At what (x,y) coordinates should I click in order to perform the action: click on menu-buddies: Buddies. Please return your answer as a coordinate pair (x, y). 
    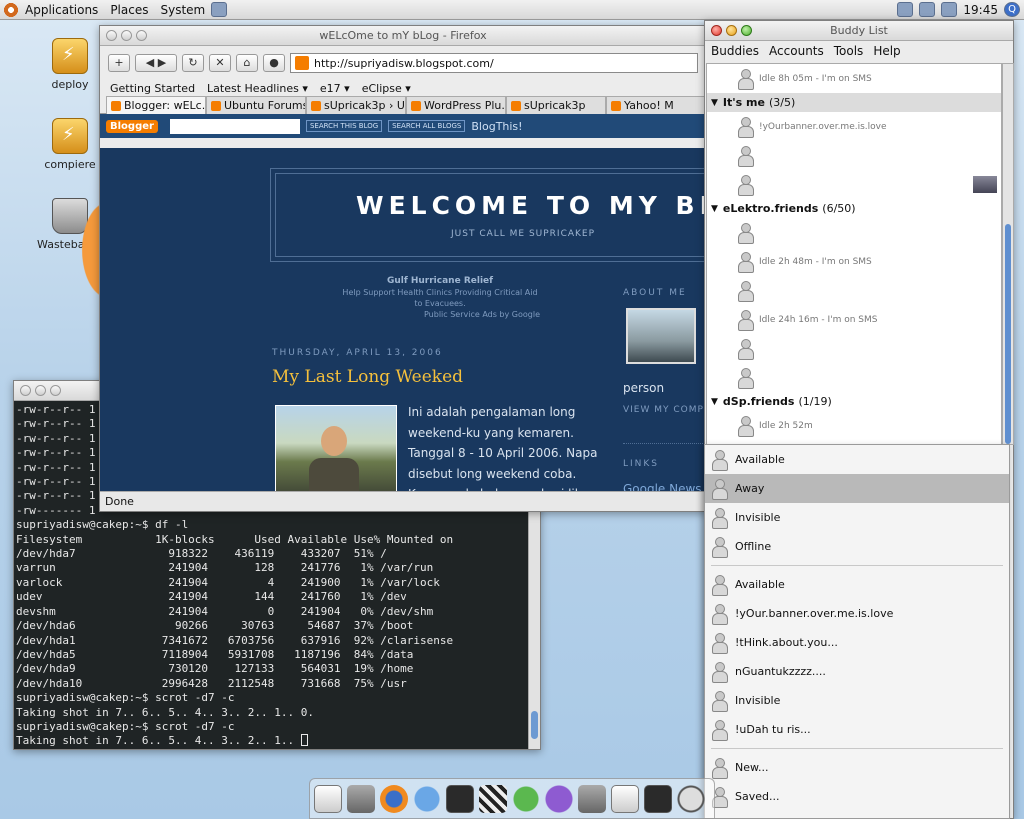
    Looking at the image, I should click on (735, 51).